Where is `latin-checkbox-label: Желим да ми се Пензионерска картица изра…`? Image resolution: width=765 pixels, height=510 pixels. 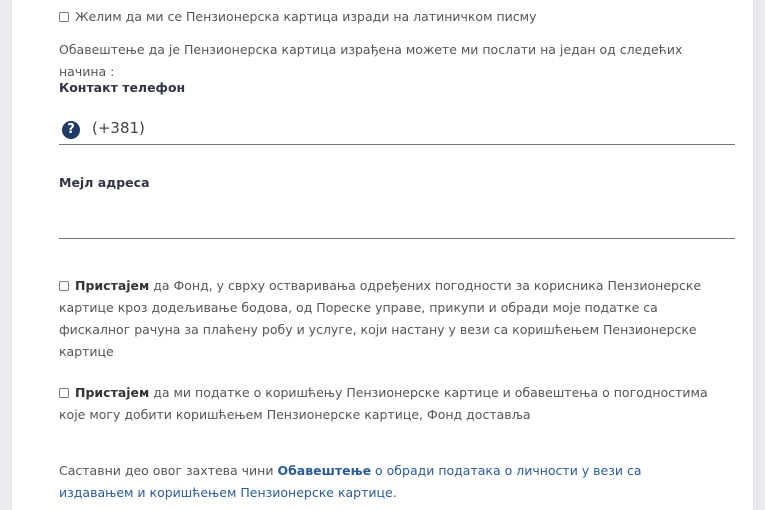 latin-checkbox-label: Желим да ми се Пензионерска картица изра… is located at coordinates (306, 16).